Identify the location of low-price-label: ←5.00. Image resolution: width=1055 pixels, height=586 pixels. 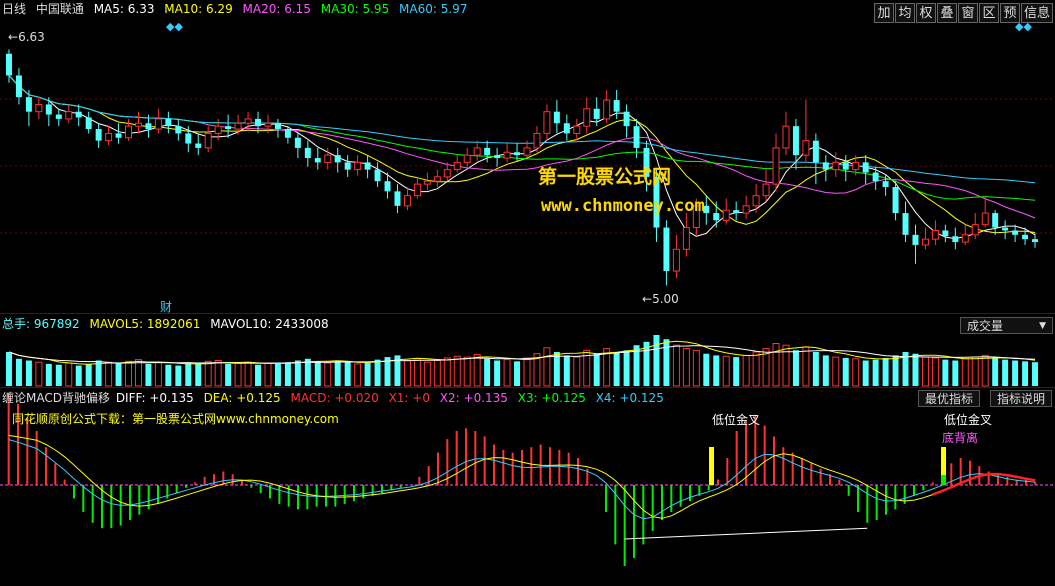
(660, 299).